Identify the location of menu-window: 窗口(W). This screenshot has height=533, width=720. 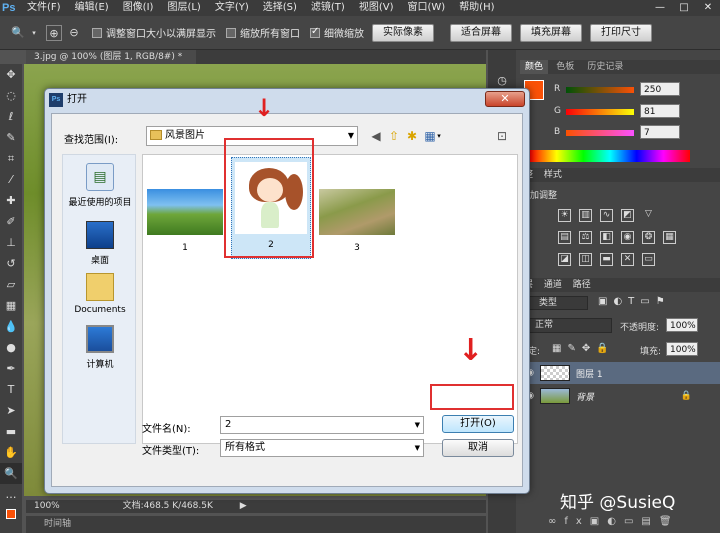
(426, 8).